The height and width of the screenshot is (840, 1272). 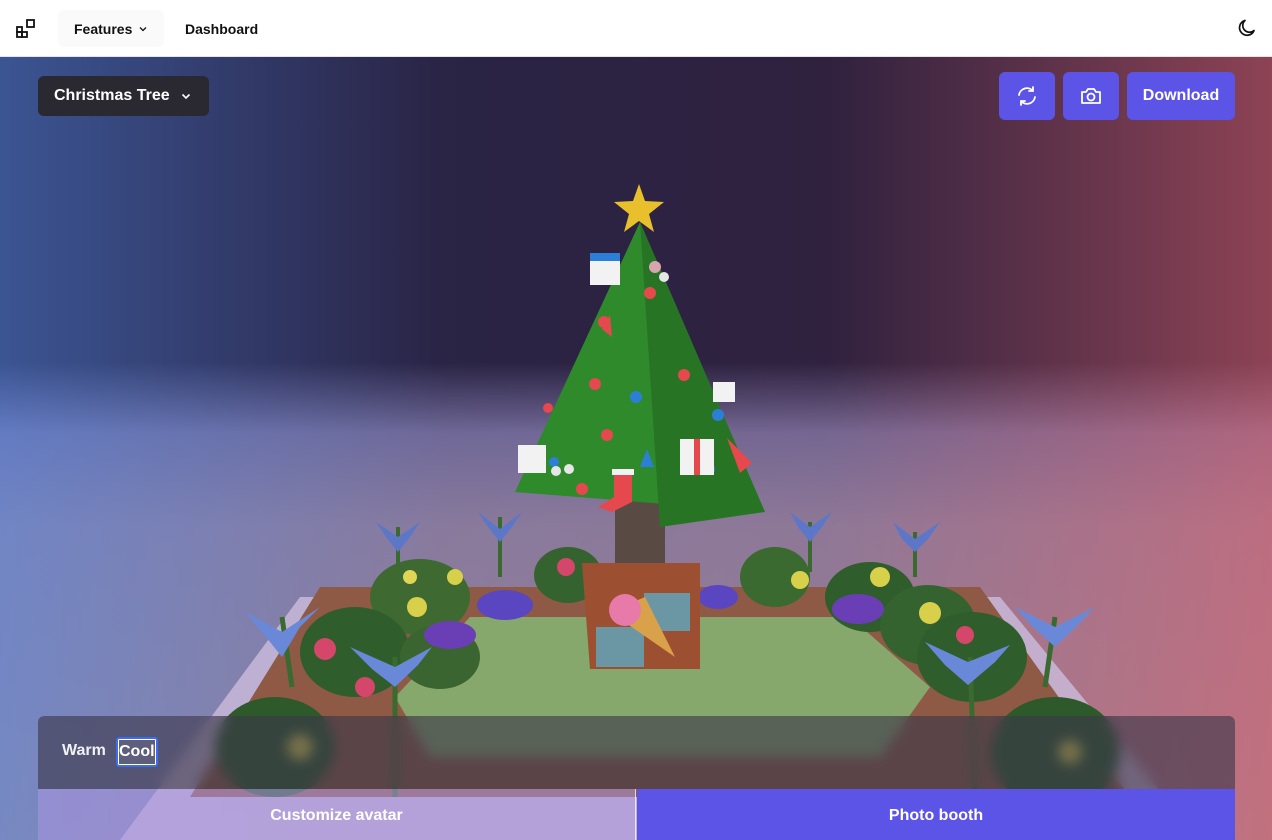 What do you see at coordinates (1181, 96) in the screenshot?
I see `download-button: Download` at bounding box center [1181, 96].